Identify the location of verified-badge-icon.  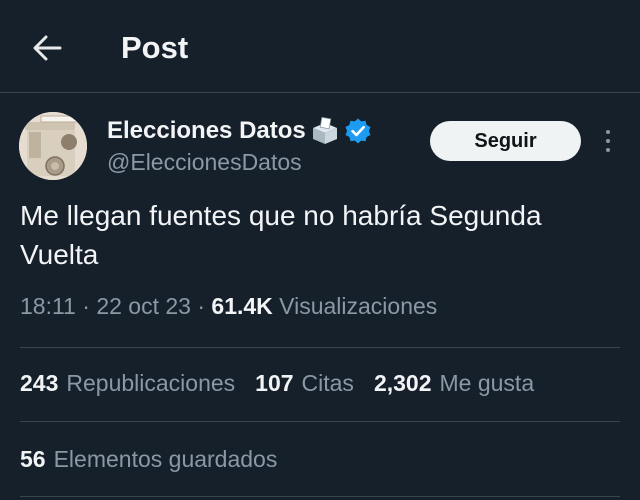
(358, 131).